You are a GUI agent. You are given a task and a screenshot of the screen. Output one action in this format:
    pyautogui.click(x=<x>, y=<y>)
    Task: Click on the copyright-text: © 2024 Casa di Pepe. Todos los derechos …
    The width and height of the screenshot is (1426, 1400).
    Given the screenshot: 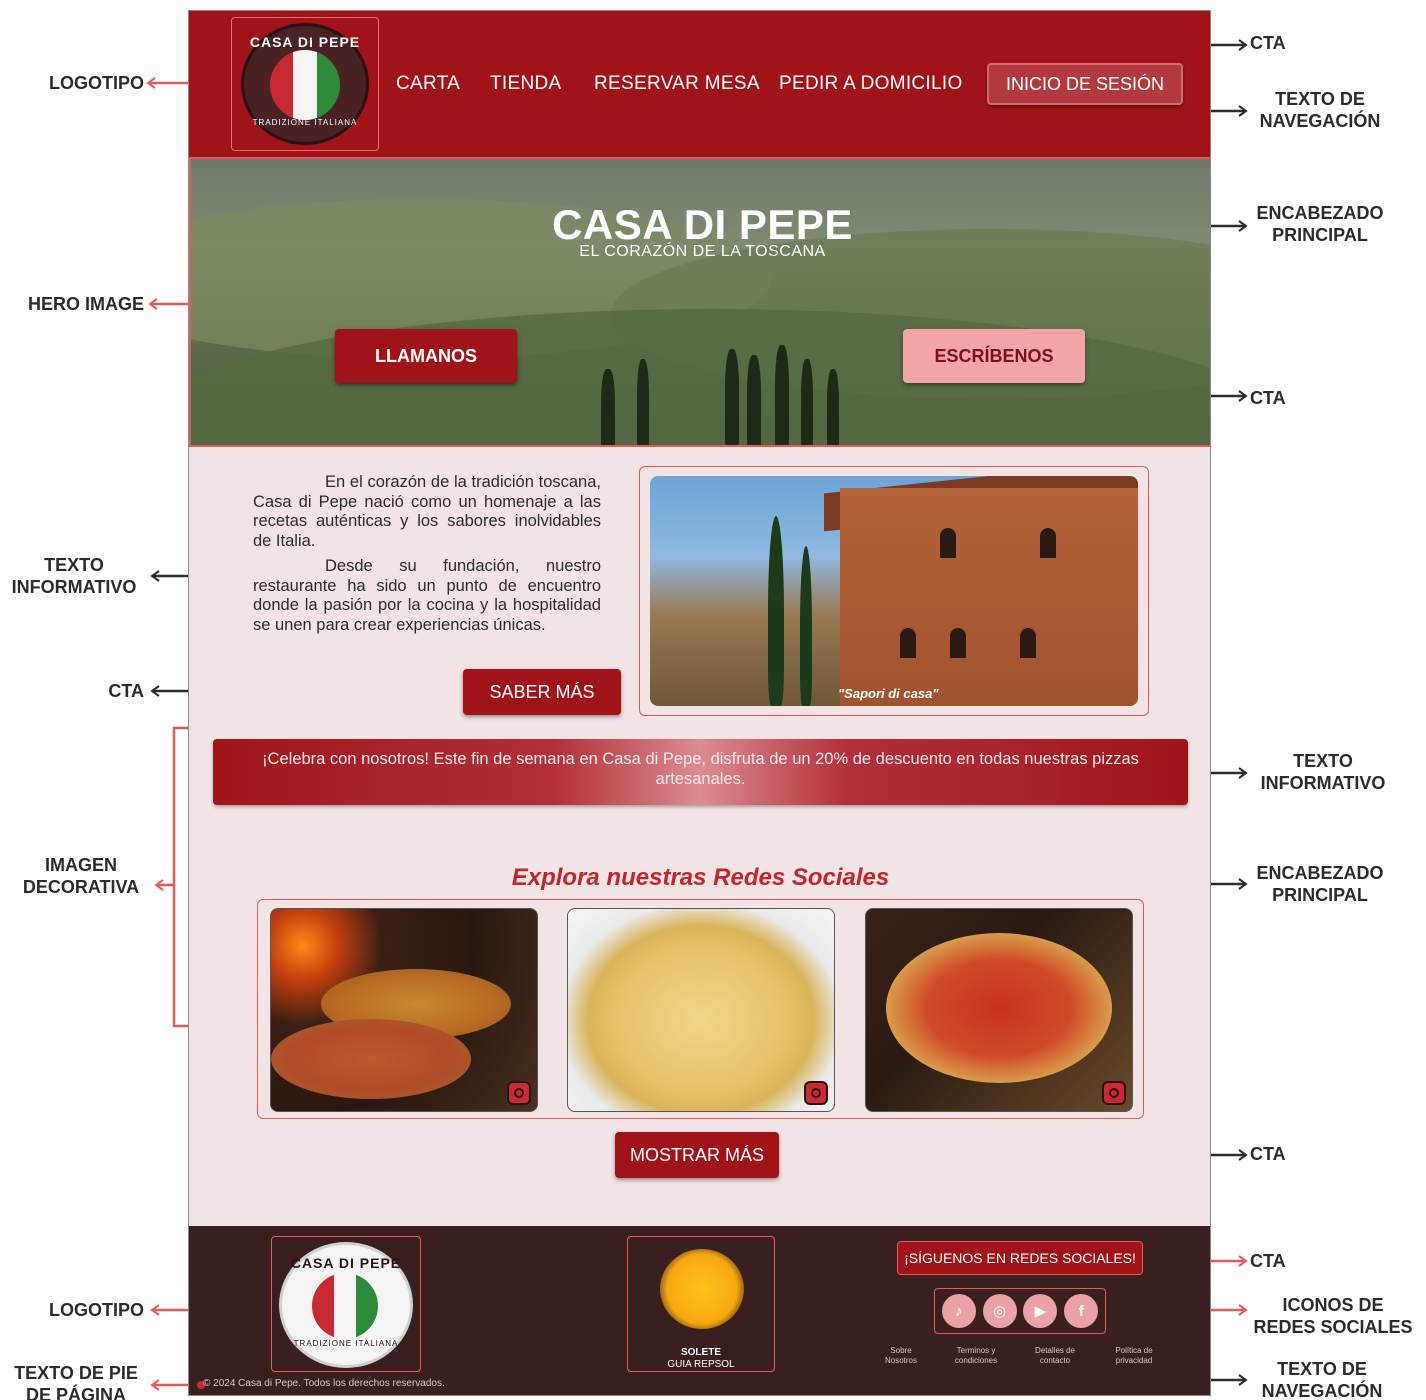 What is the action you would take?
    pyautogui.click(x=324, y=1383)
    